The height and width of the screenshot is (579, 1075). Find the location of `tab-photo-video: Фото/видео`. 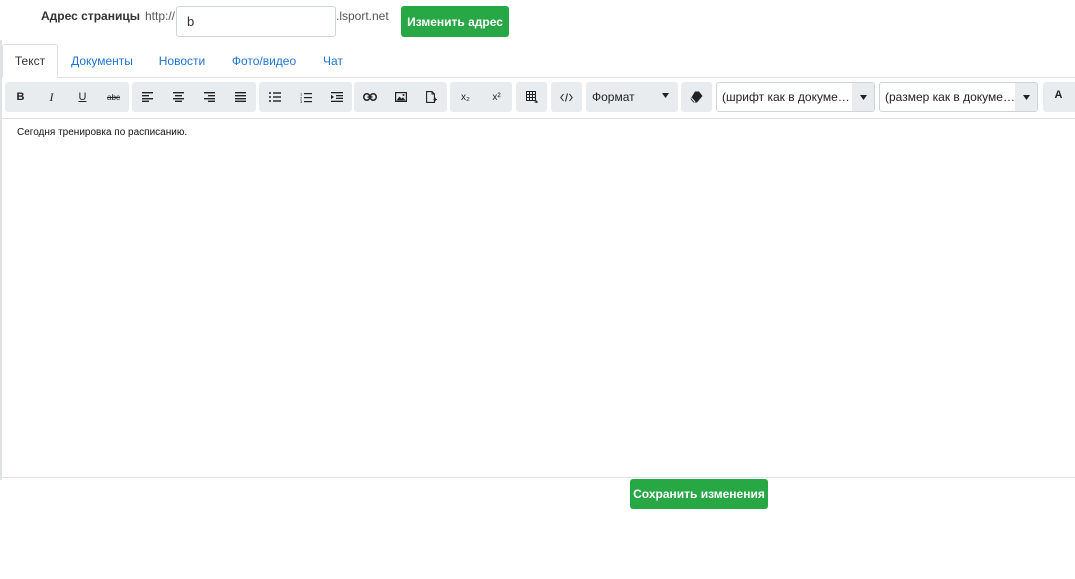

tab-photo-video: Фото/видео is located at coordinates (264, 61).